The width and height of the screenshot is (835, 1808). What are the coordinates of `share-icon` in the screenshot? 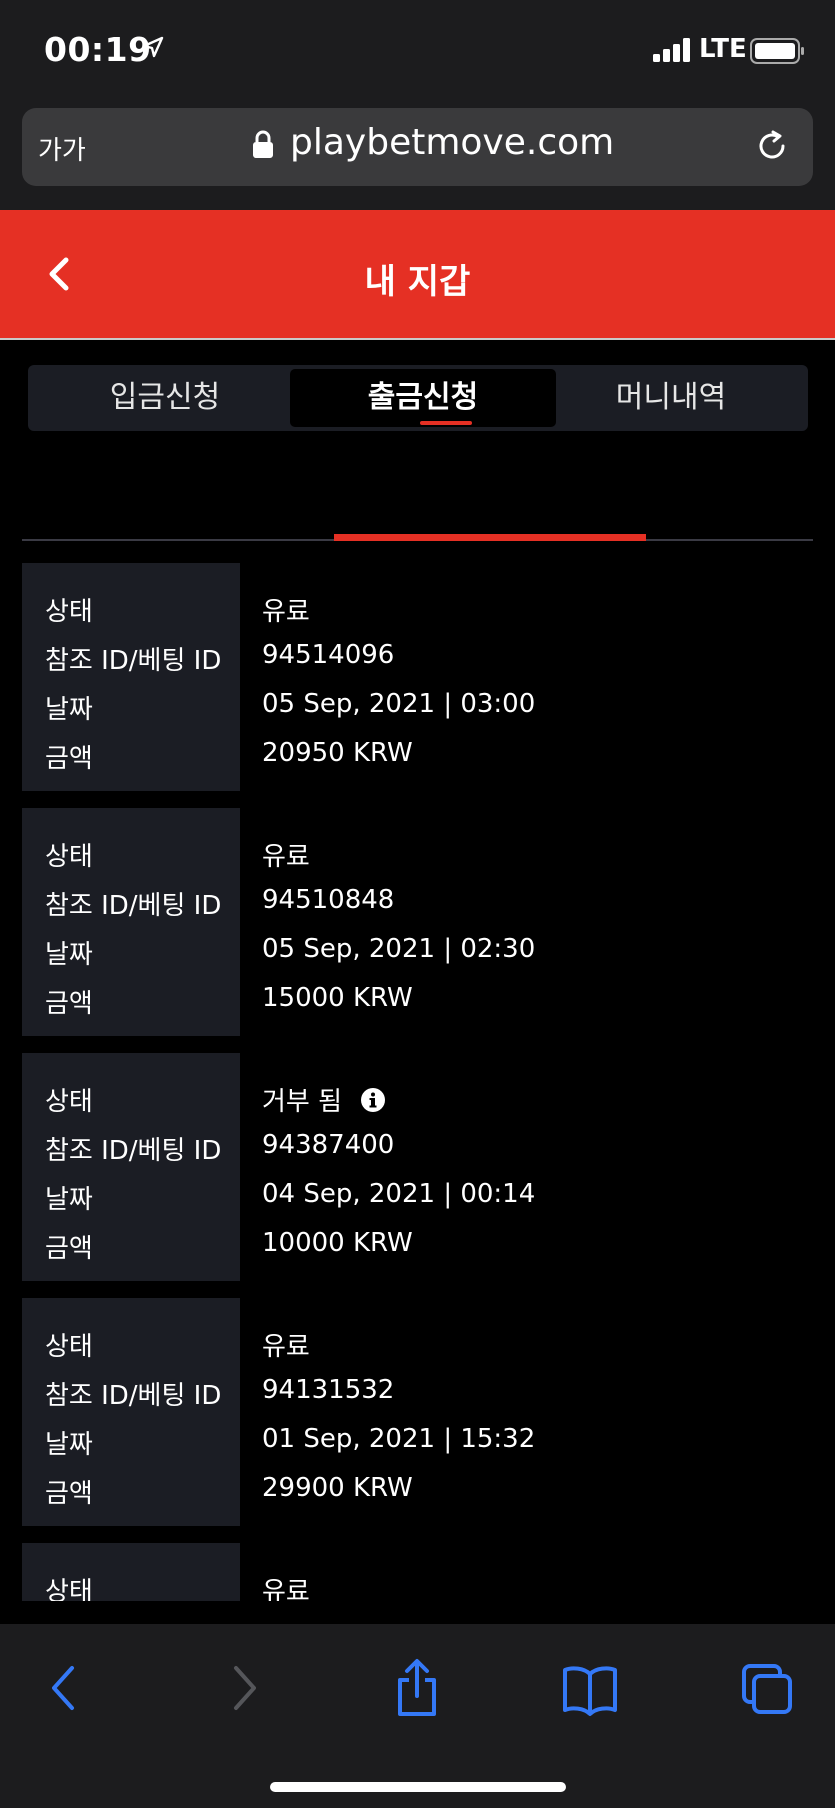 It's located at (417, 1688).